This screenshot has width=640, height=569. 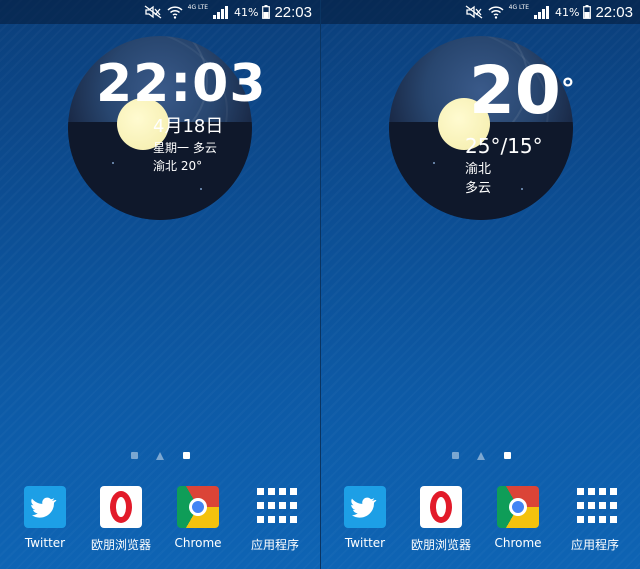 I want to click on widget-date: 4月18日, so click(x=188, y=126).